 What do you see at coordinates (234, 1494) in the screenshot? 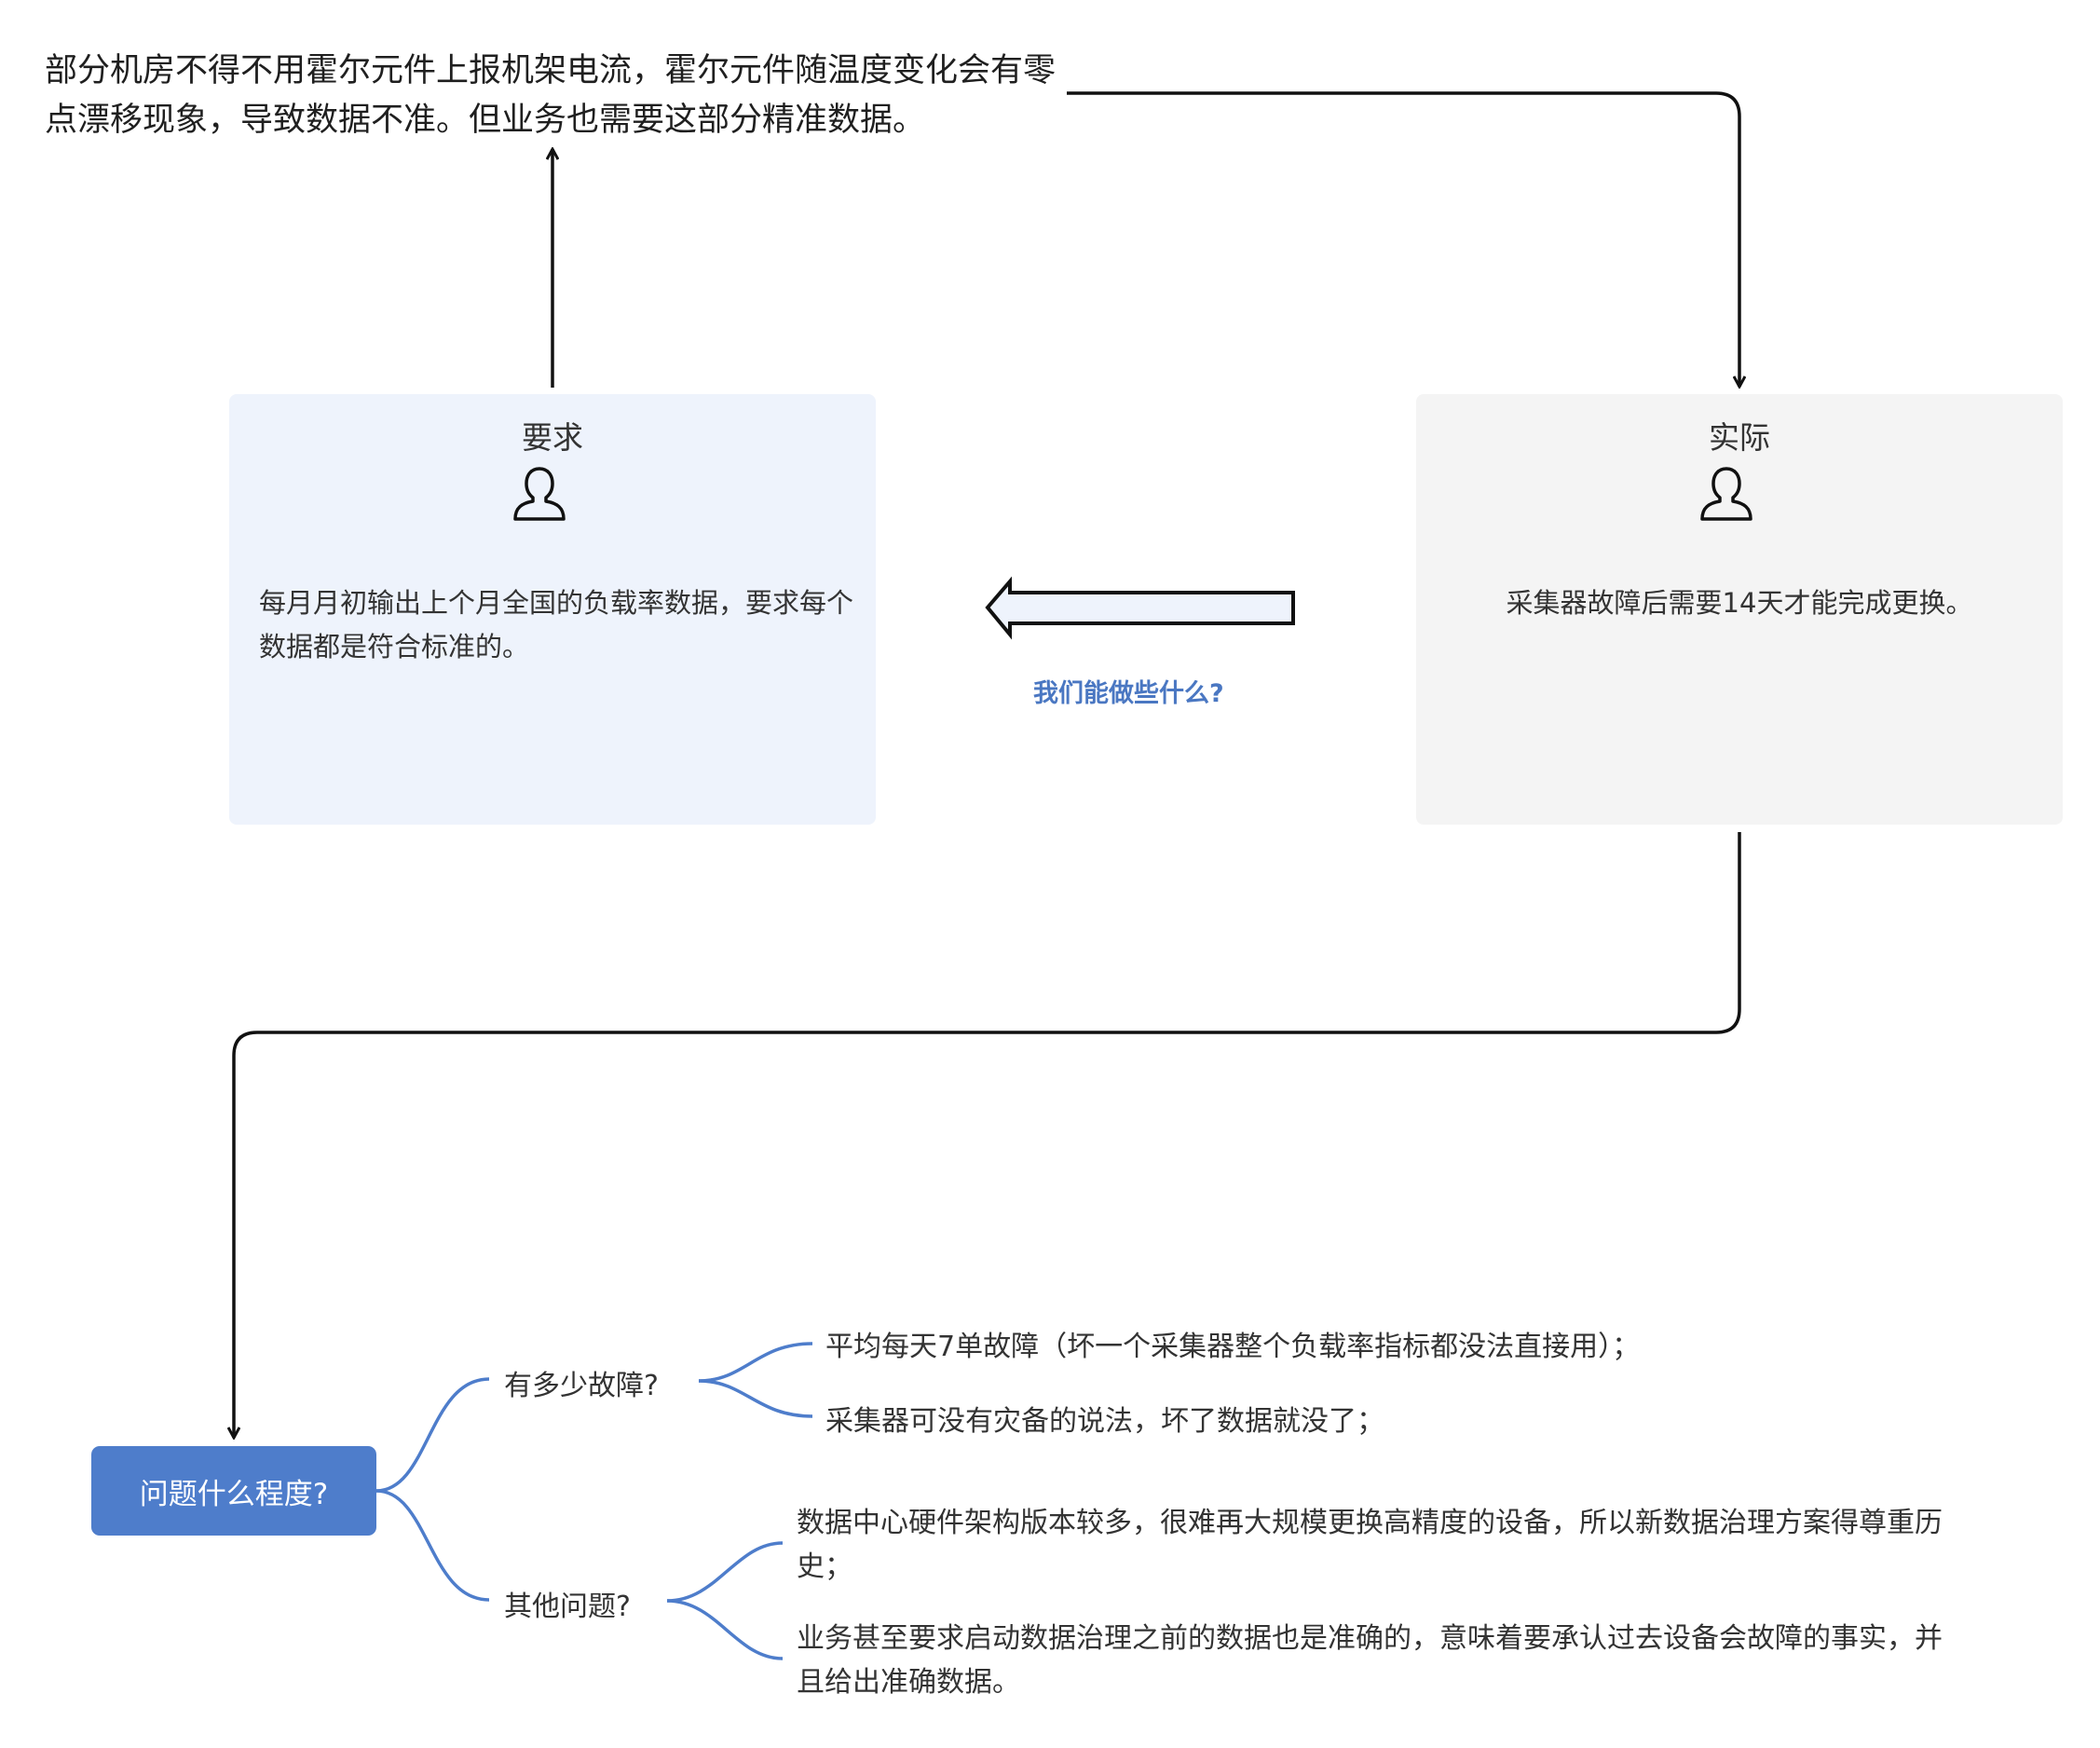
I see `mindmap-root-label: 问题什么程度?` at bounding box center [234, 1494].